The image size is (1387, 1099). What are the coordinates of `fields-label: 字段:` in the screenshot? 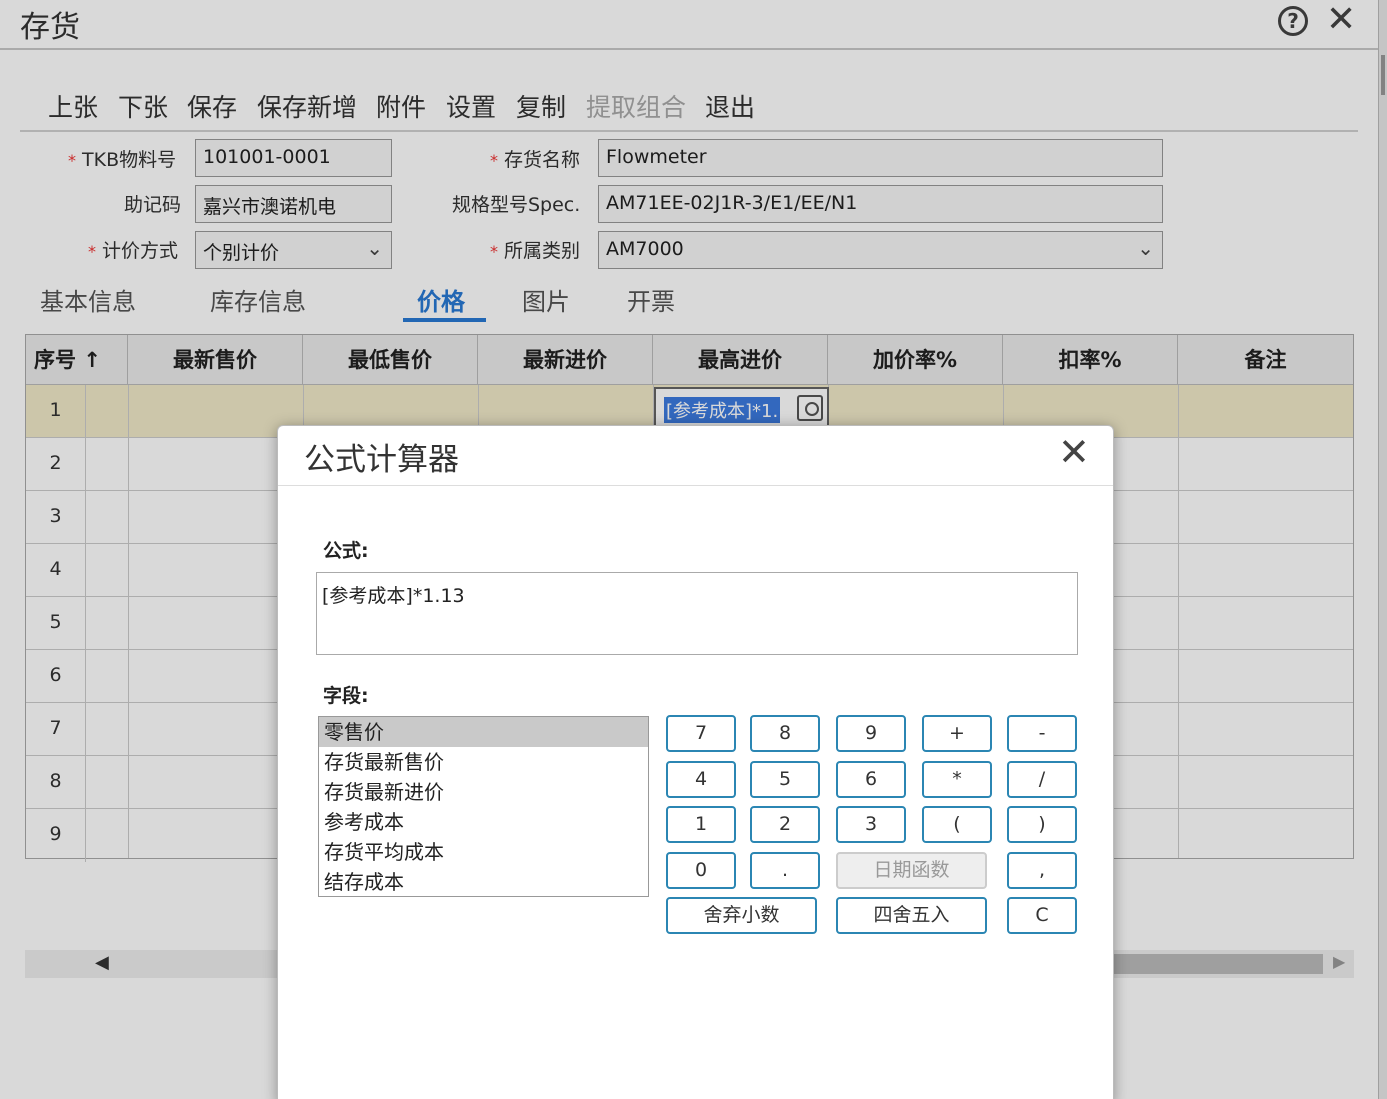 It's located at (346, 696).